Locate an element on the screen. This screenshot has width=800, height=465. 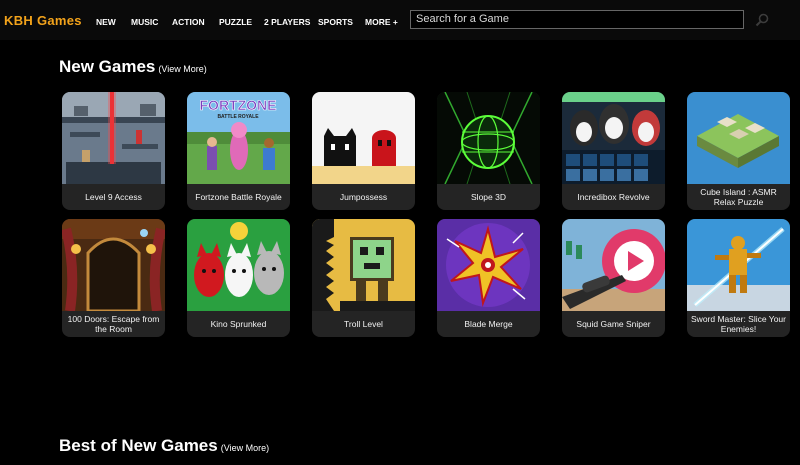
game-title: Slope 3D is located at coordinates (488, 197).